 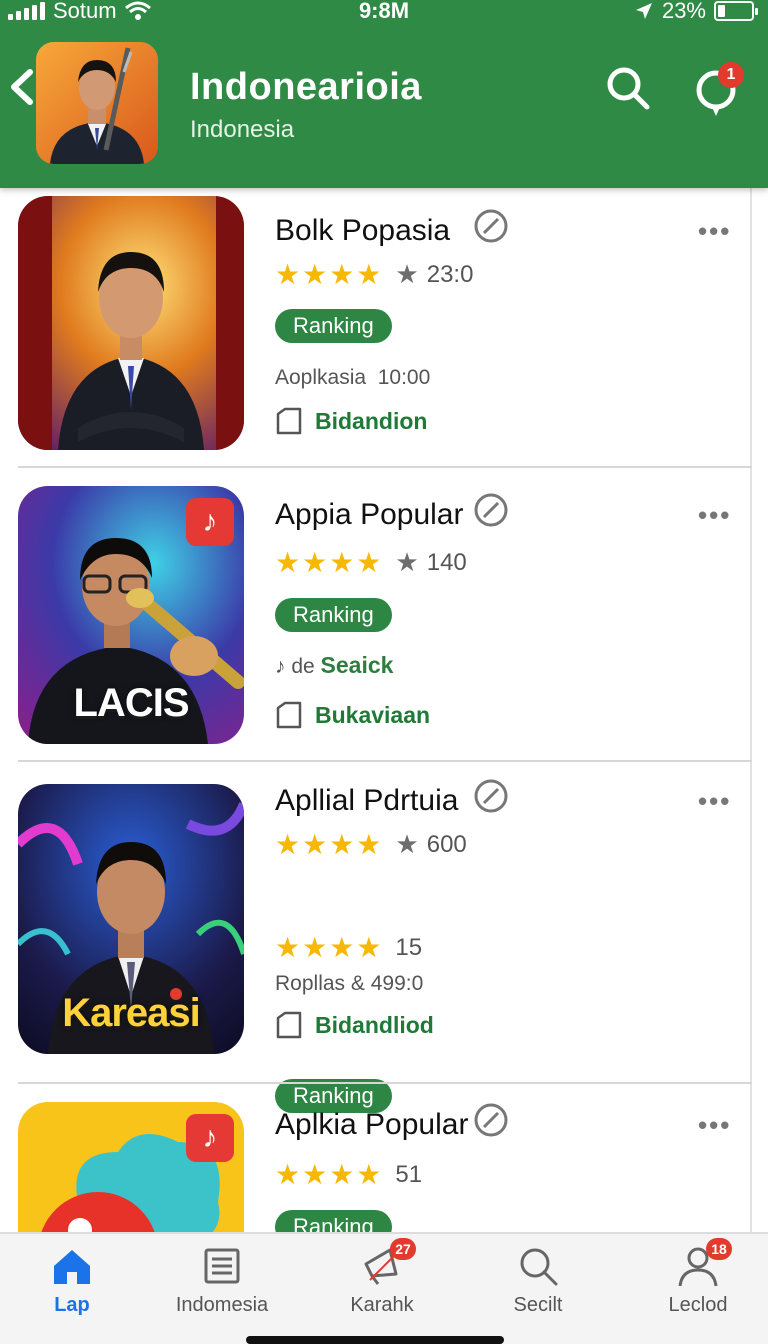 I want to click on rating-value: 23:0, so click(x=450, y=274).